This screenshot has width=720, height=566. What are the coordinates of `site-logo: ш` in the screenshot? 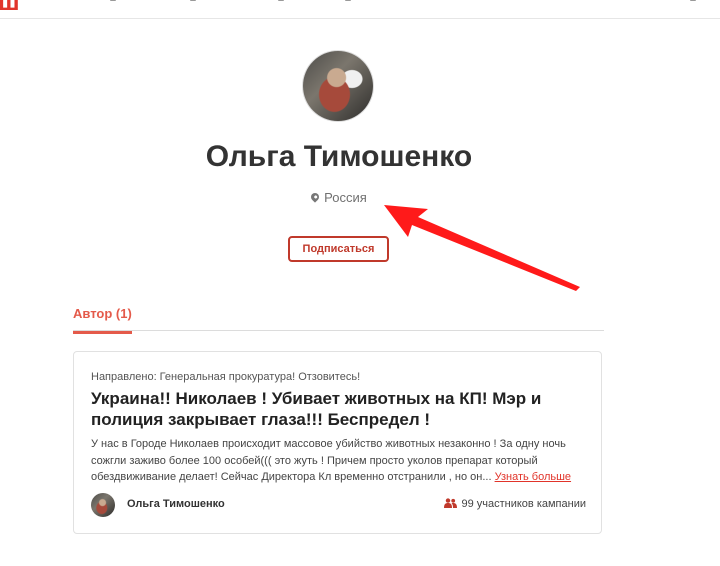 It's located at (10, 8).